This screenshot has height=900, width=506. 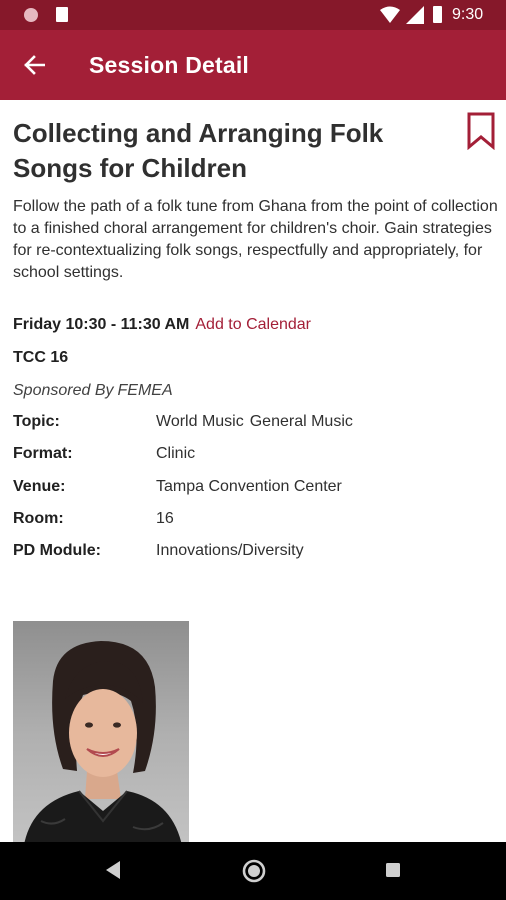 I want to click on format-label: Format:, so click(x=43, y=453).